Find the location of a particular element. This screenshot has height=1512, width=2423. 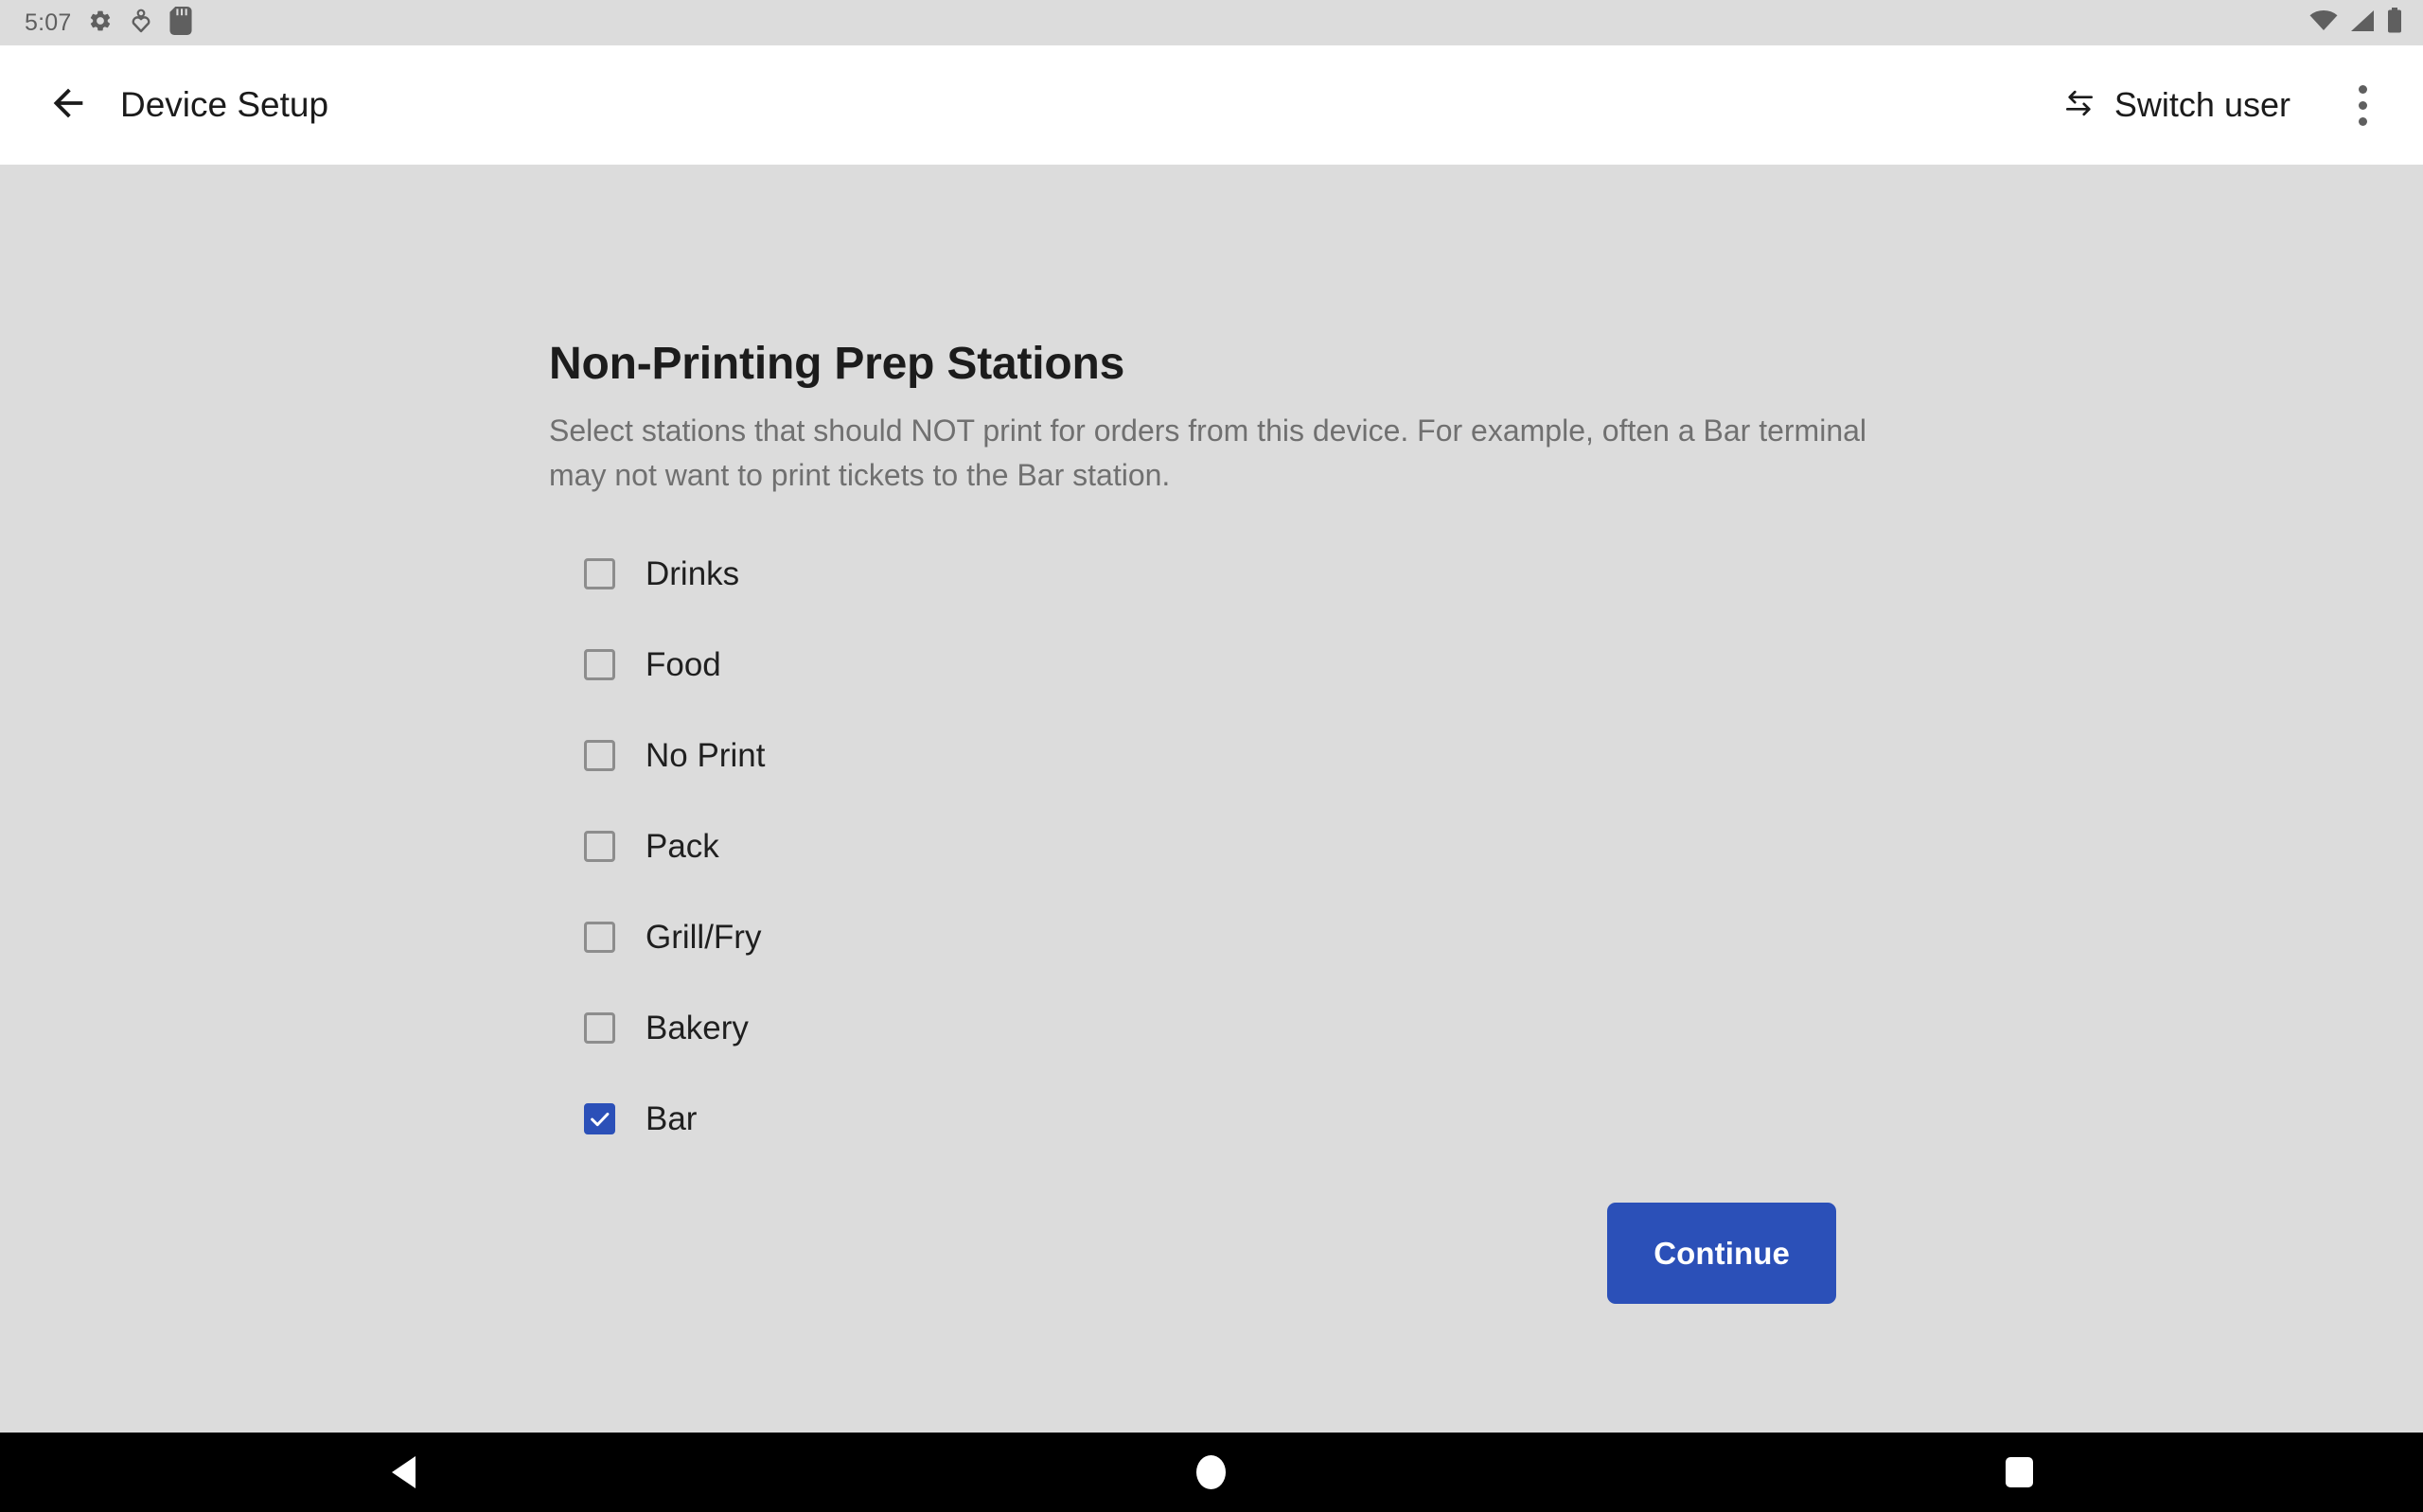

wifi-icon is located at coordinates (2323, 23).